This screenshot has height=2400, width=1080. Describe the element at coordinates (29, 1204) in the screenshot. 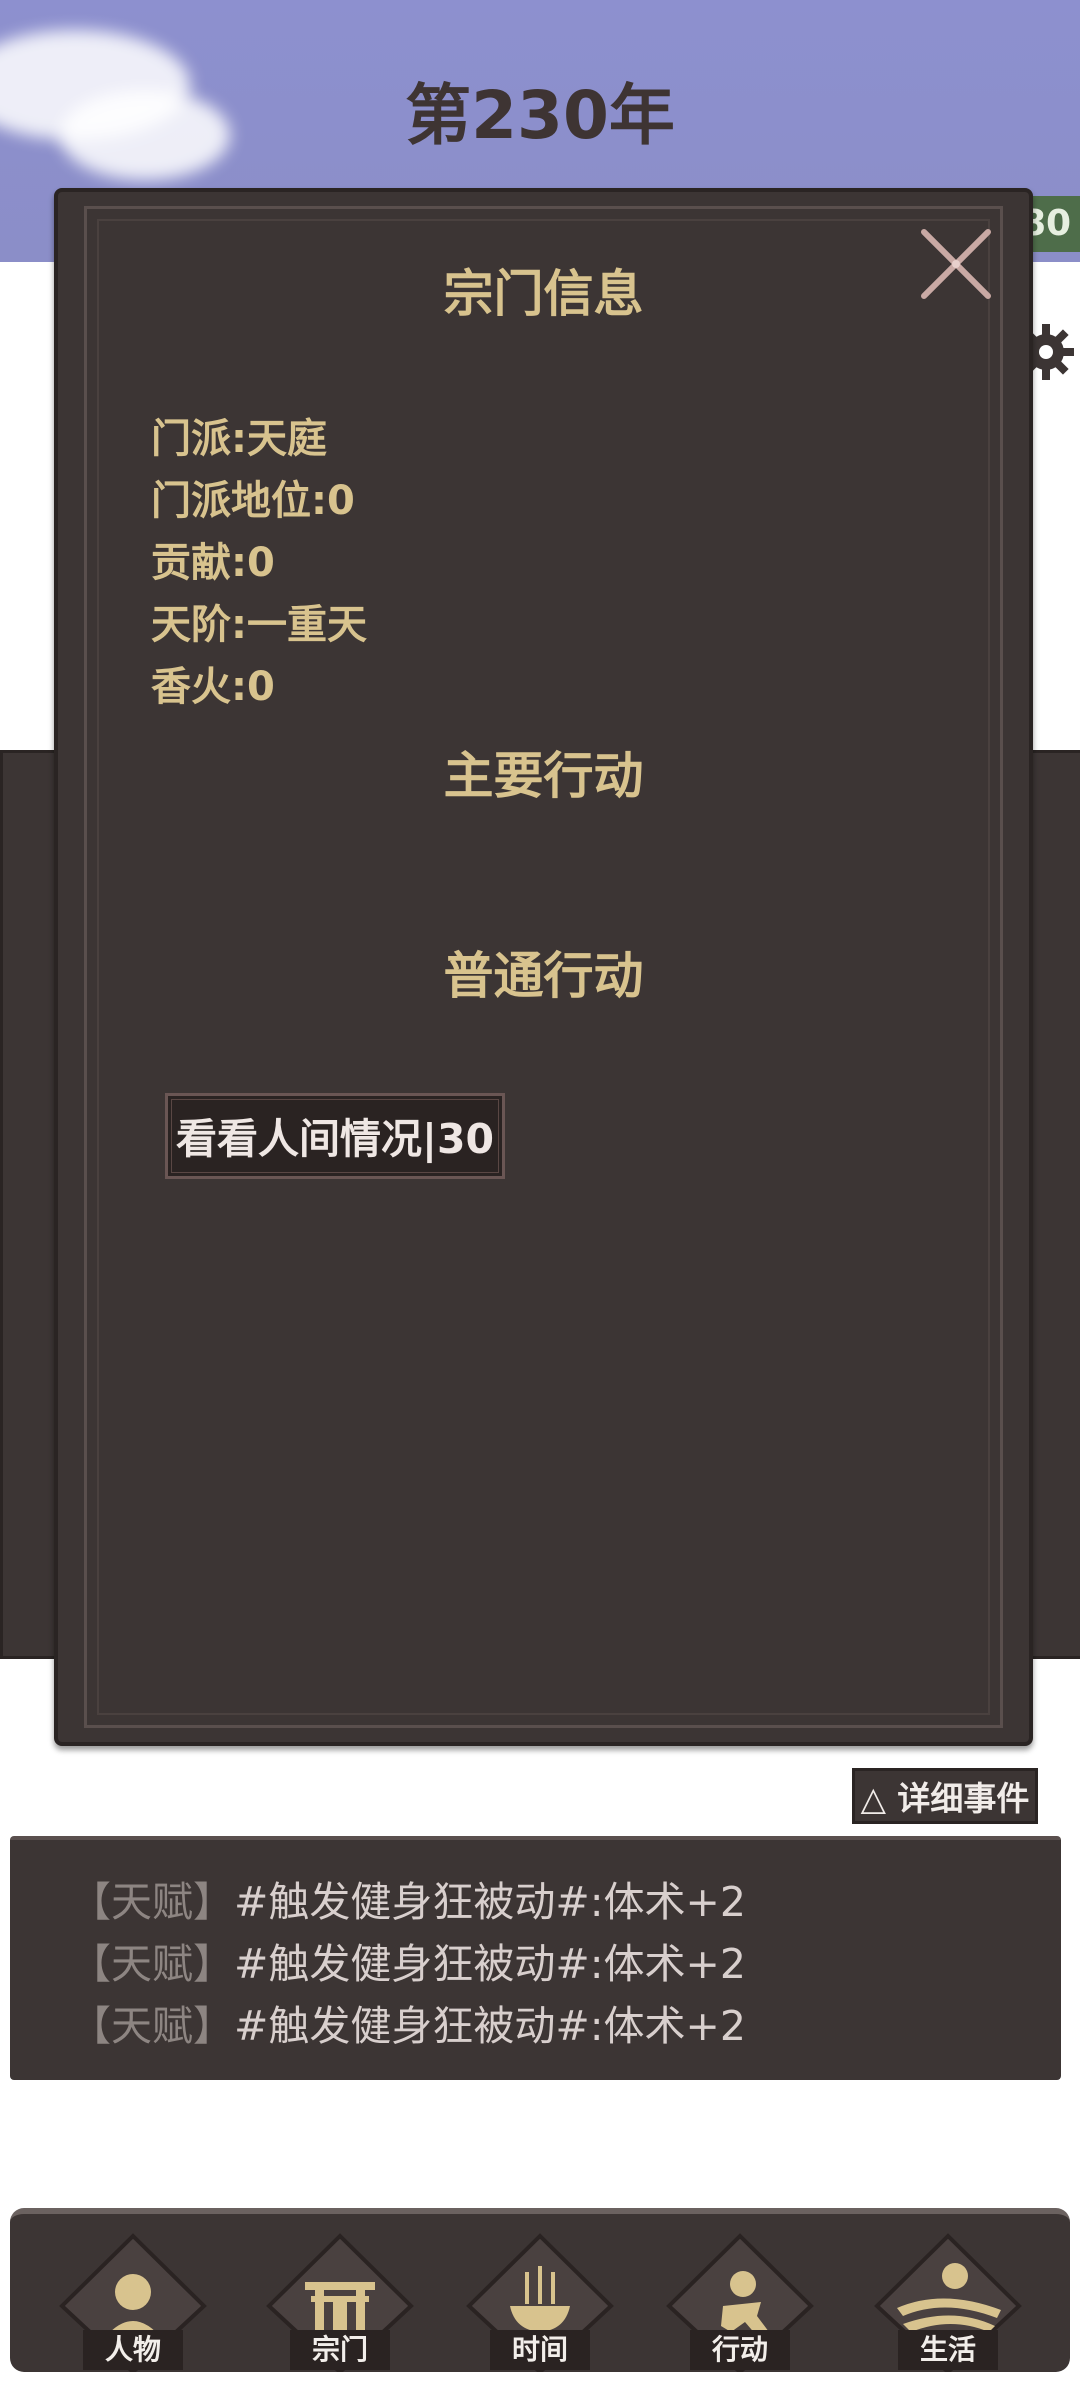

I see `background-panel-left` at that location.